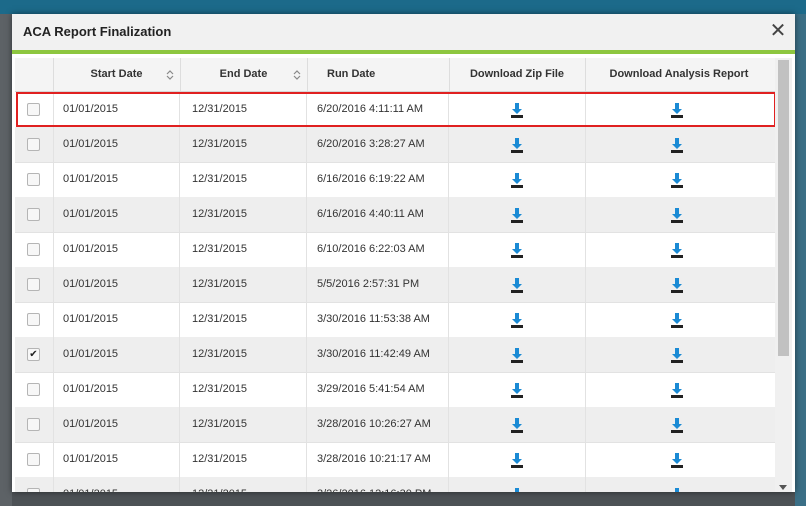 The width and height of the screenshot is (806, 506). Describe the element at coordinates (371, 389) in the screenshot. I see `run-date-value: 3/29/2016 5:41:54 AM` at that location.